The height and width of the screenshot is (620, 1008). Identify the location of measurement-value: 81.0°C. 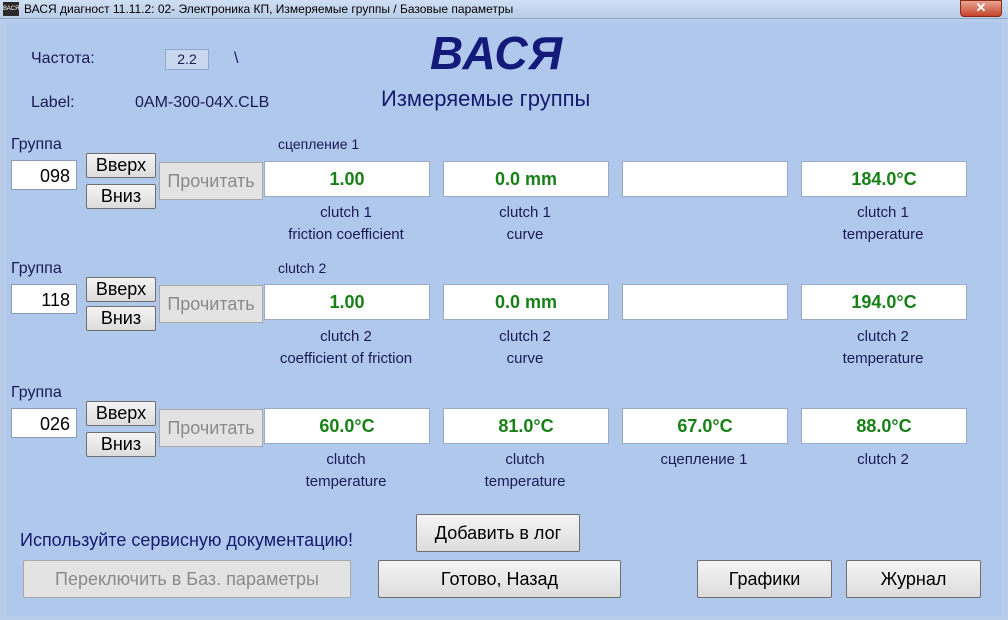
(526, 426).